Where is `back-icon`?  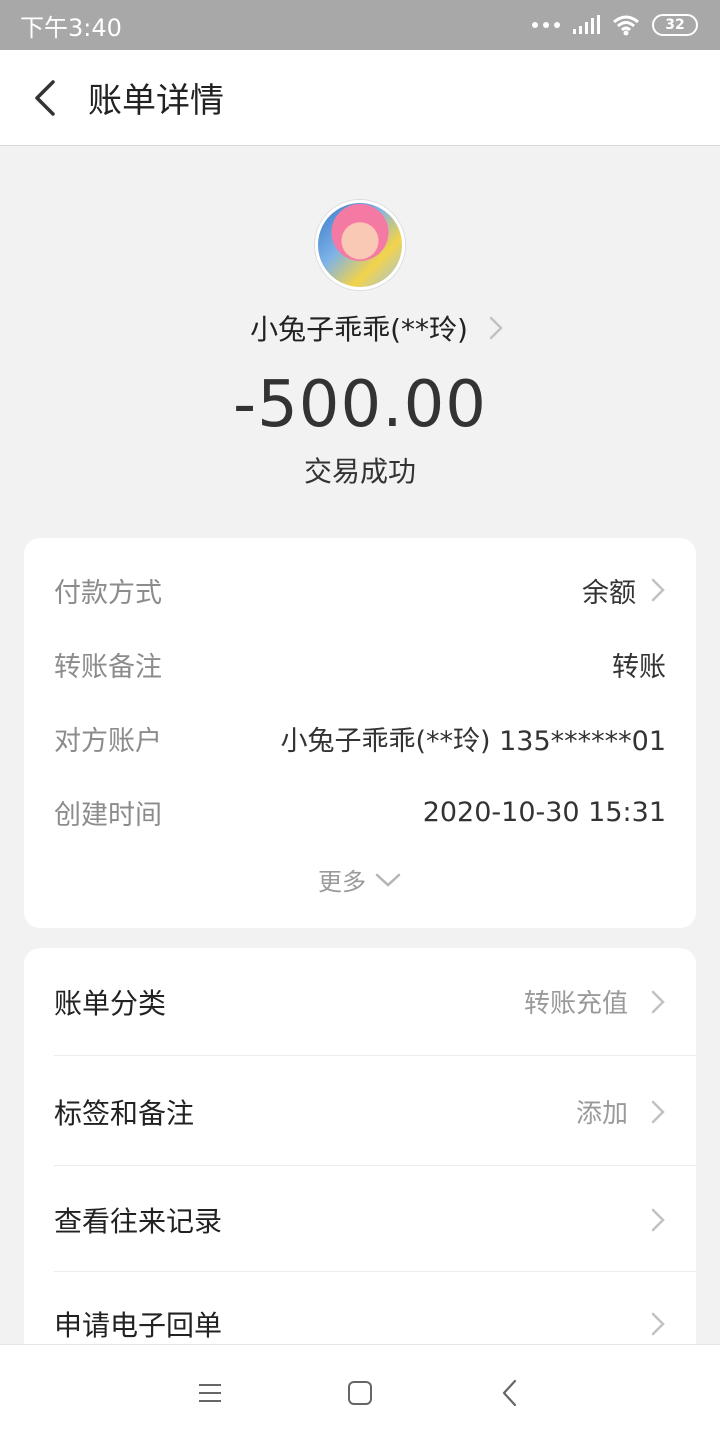
back-icon is located at coordinates (509, 1392).